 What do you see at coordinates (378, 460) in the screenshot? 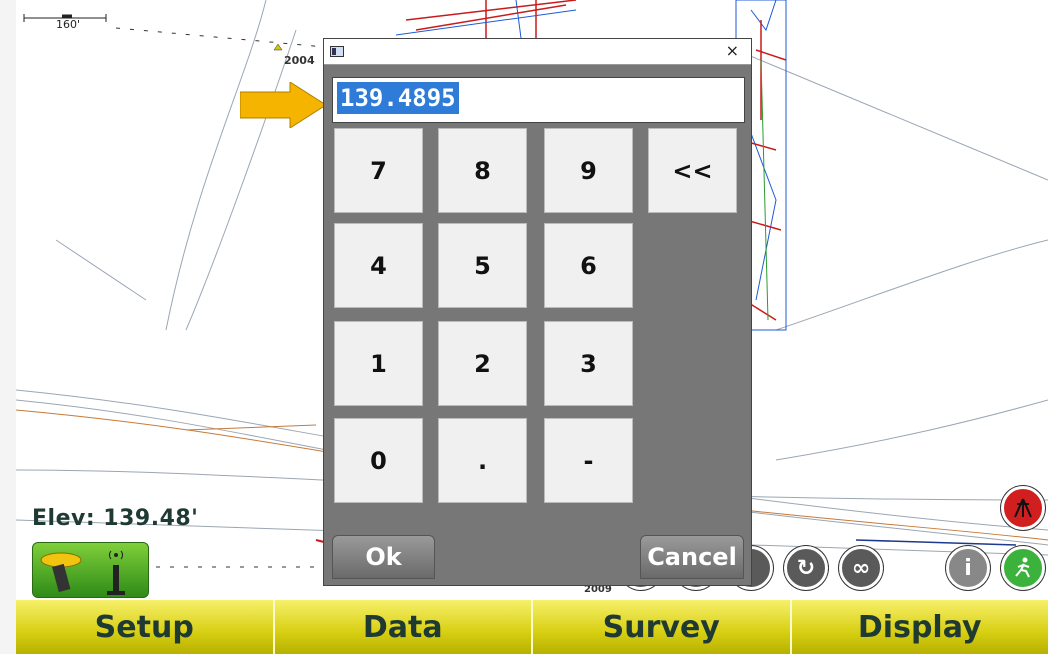
I see `key-0: 0` at bounding box center [378, 460].